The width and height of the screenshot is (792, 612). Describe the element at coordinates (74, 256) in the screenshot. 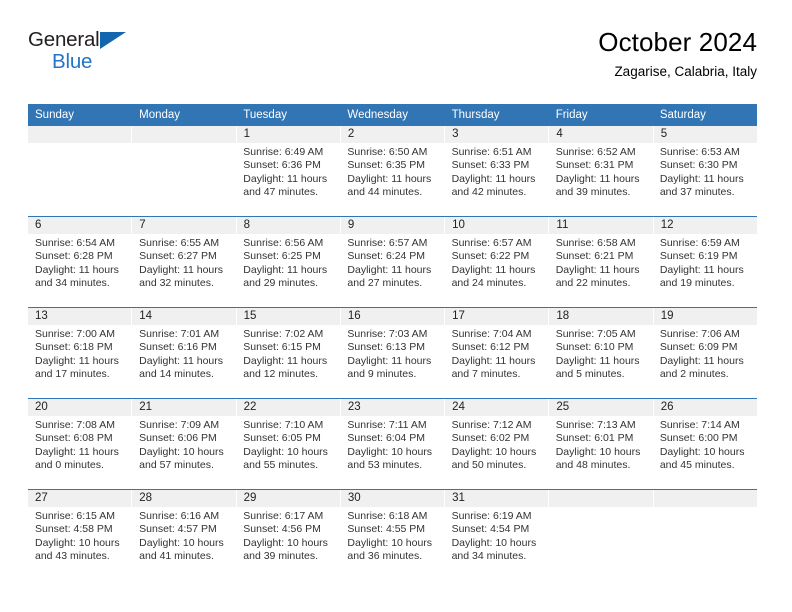

I see `day-detail-line: Sunset: 6:28 PM` at that location.